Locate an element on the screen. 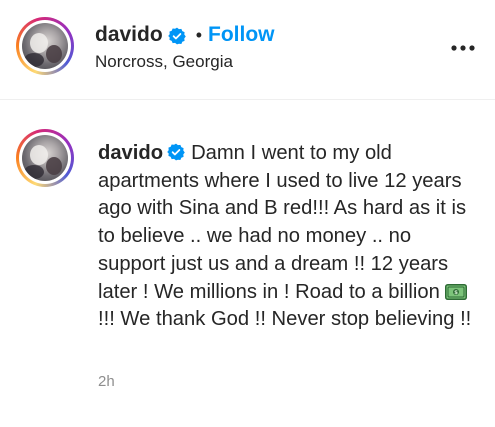  caption-username-link: davido is located at coordinates (130, 153).